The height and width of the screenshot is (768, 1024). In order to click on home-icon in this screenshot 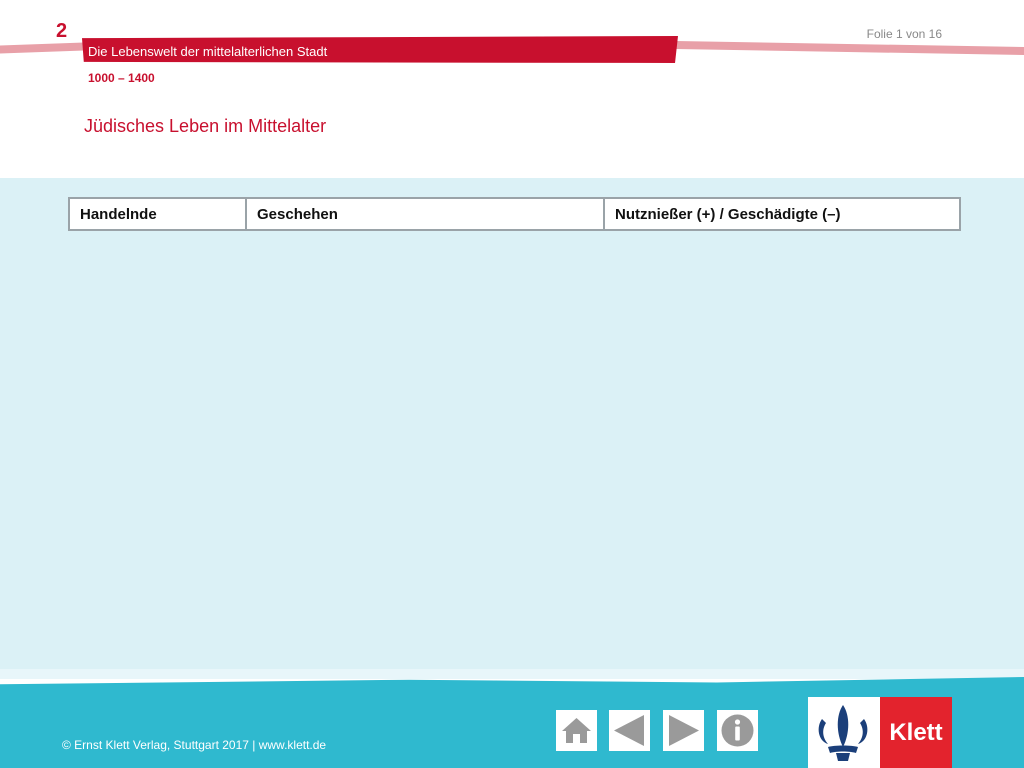, I will do `click(576, 730)`.